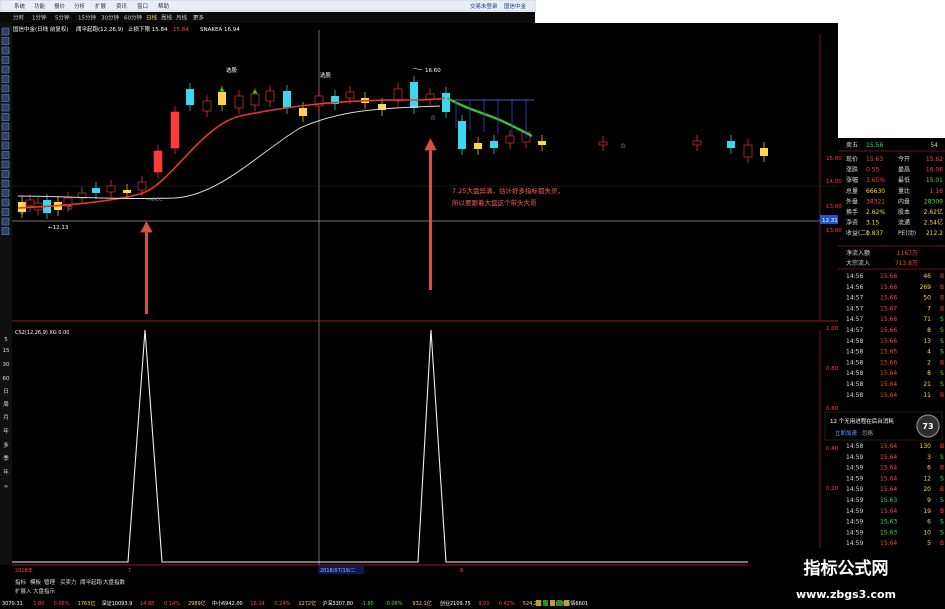 This screenshot has width=945, height=609. I want to click on arrow-shaft-left, so click(146, 271).